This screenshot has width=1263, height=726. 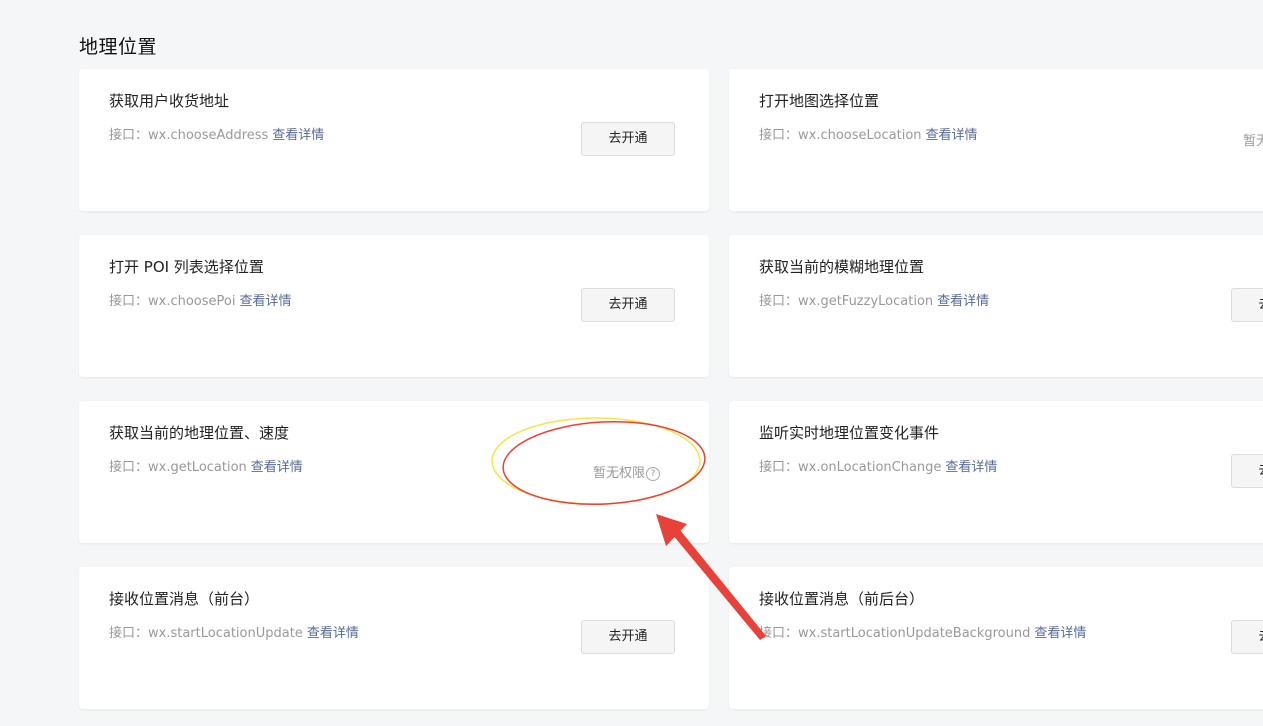 What do you see at coordinates (850, 467) in the screenshot?
I see `api-text: 接口：wx.onLocationChange` at bounding box center [850, 467].